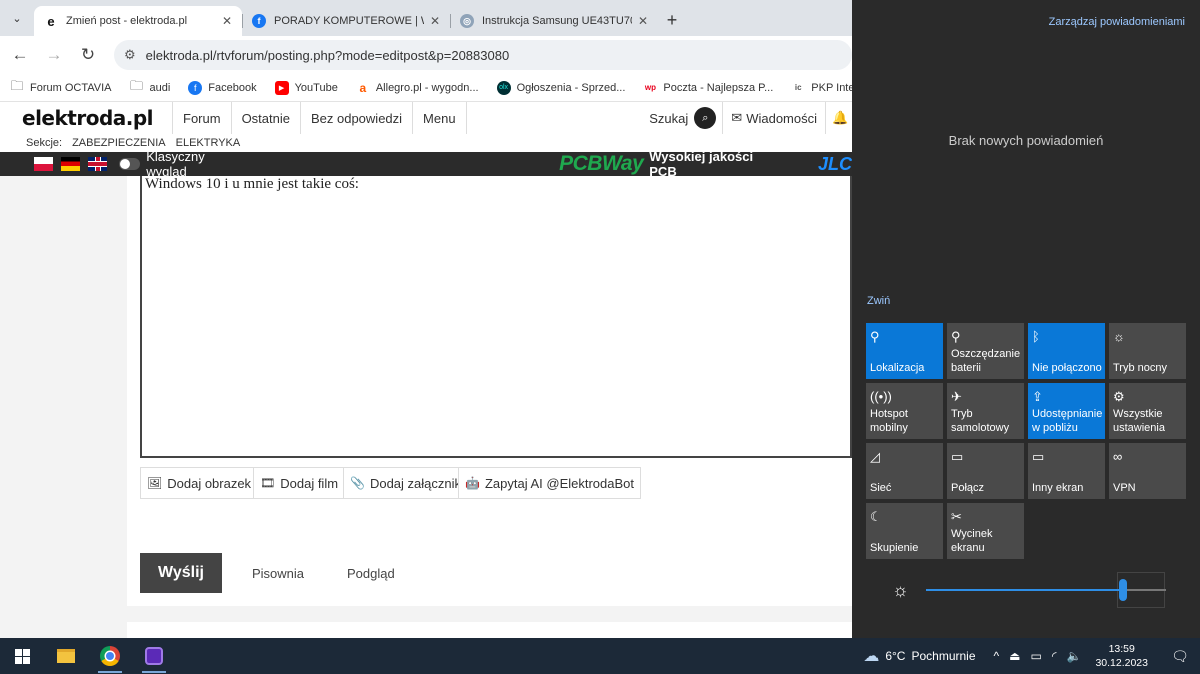 Image resolution: width=1200 pixels, height=674 pixels. What do you see at coordinates (875, 336) in the screenshot?
I see `location-icon: ⚲` at bounding box center [875, 336].